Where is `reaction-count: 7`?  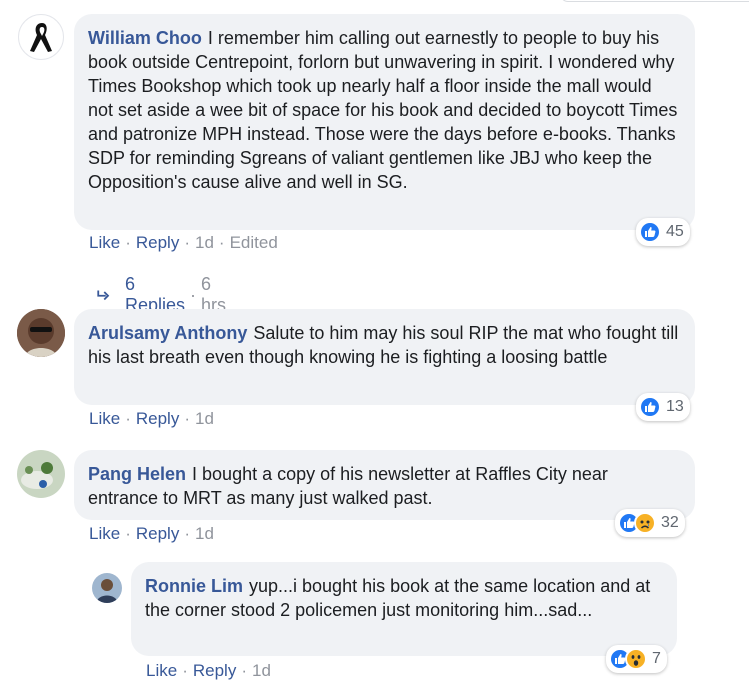 reaction-count: 7 is located at coordinates (656, 658).